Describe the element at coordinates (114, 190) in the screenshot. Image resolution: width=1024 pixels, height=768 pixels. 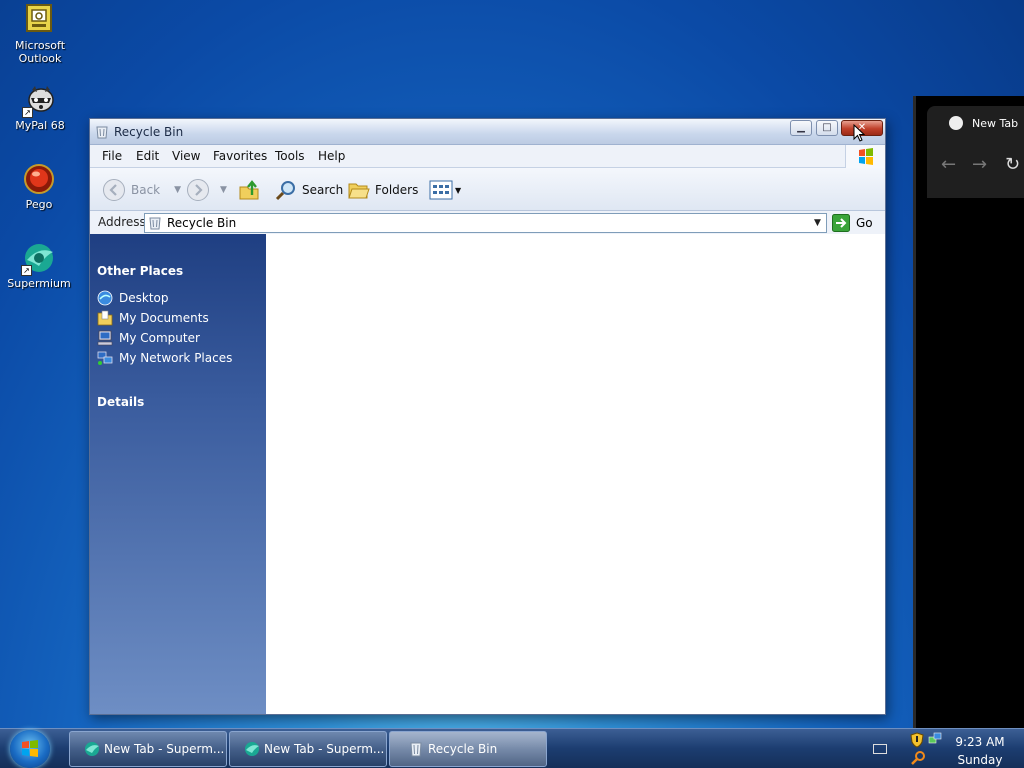
I see `back-arrow-icon` at that location.